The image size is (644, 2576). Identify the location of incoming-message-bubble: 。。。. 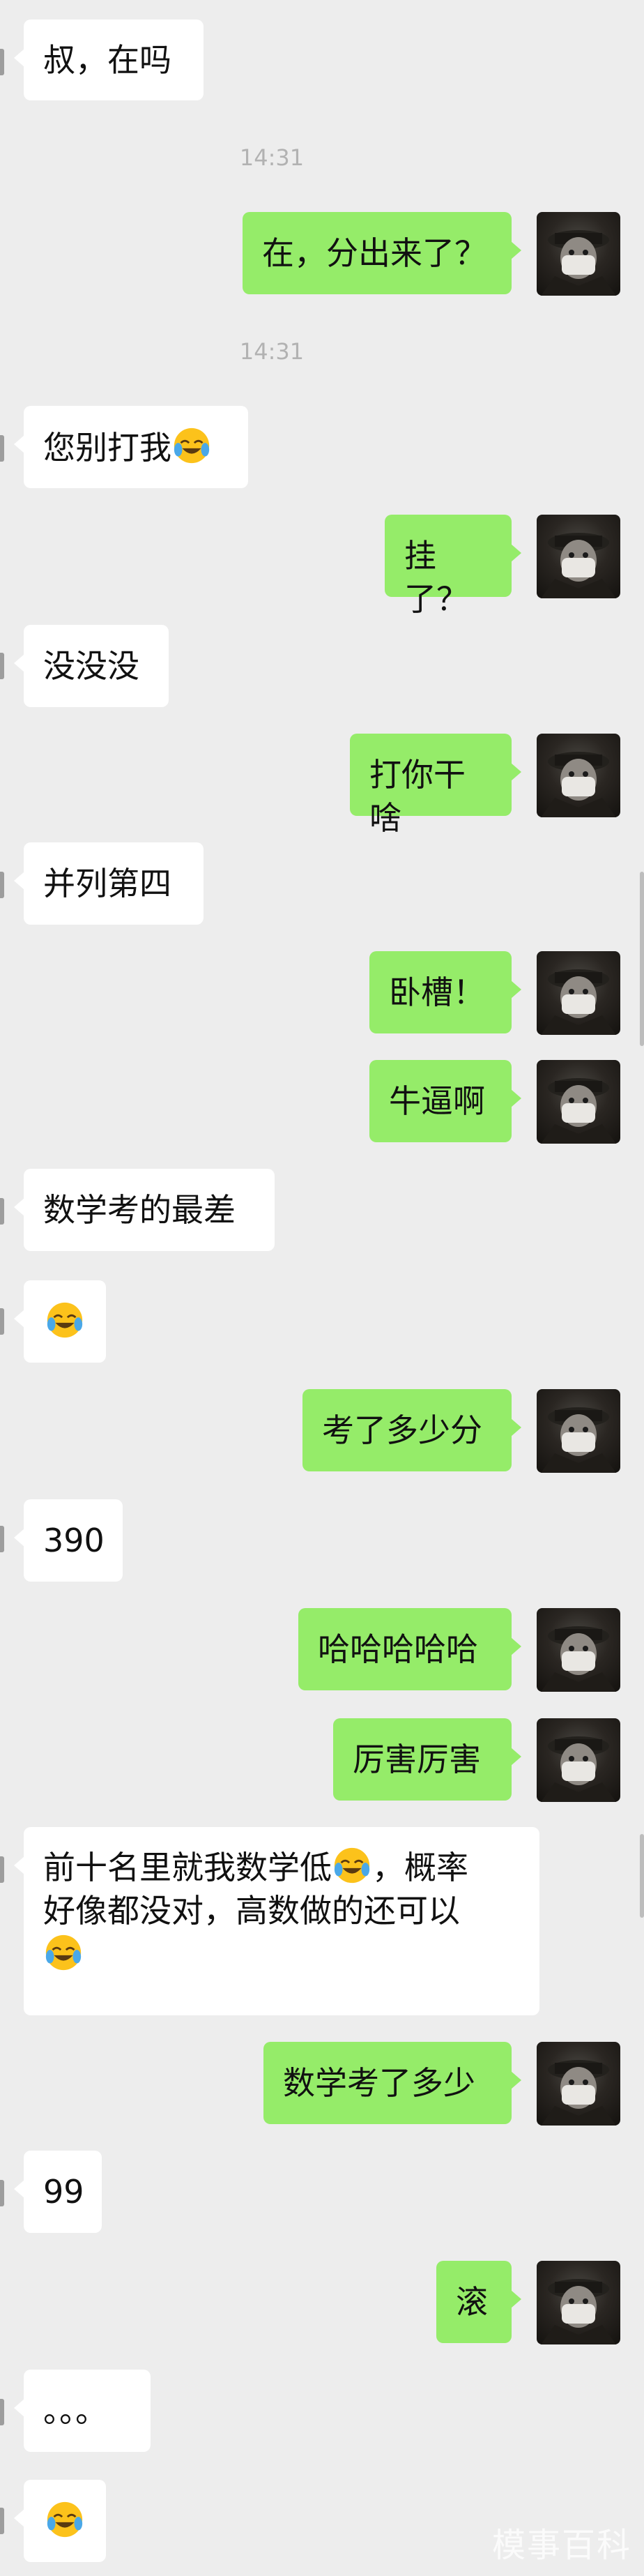
(82, 2411).